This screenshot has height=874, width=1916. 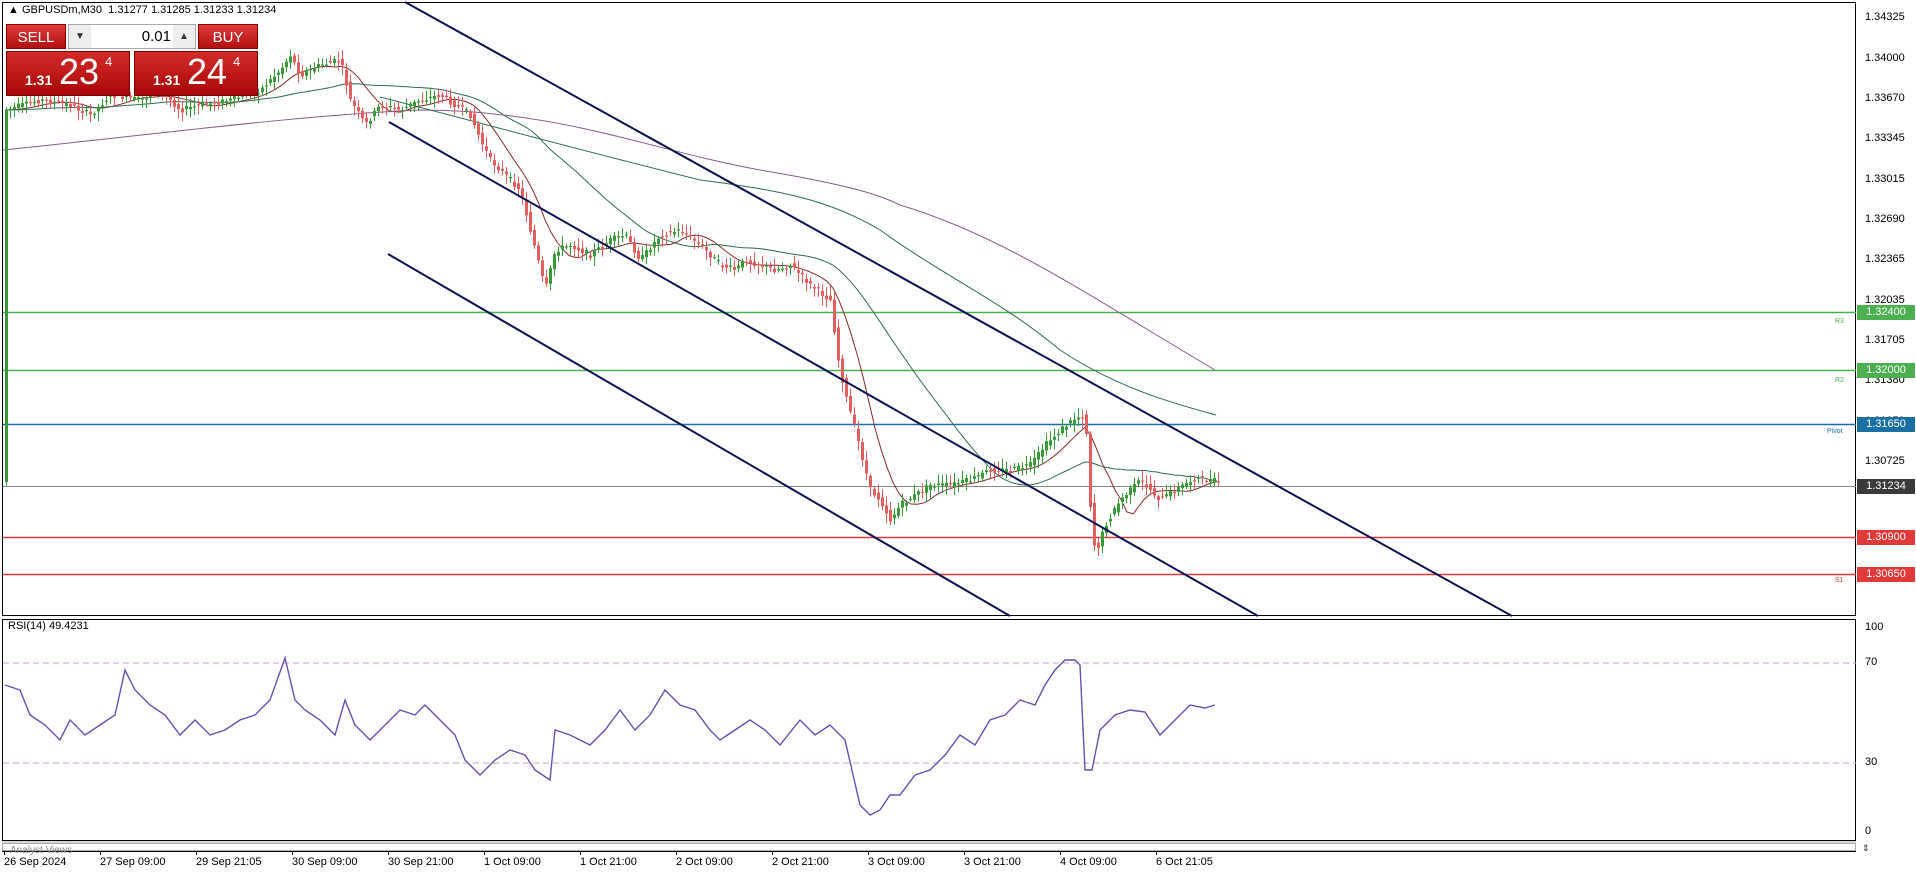 What do you see at coordinates (39, 80) in the screenshot?
I see `sell-price-prefix: 1.31` at bounding box center [39, 80].